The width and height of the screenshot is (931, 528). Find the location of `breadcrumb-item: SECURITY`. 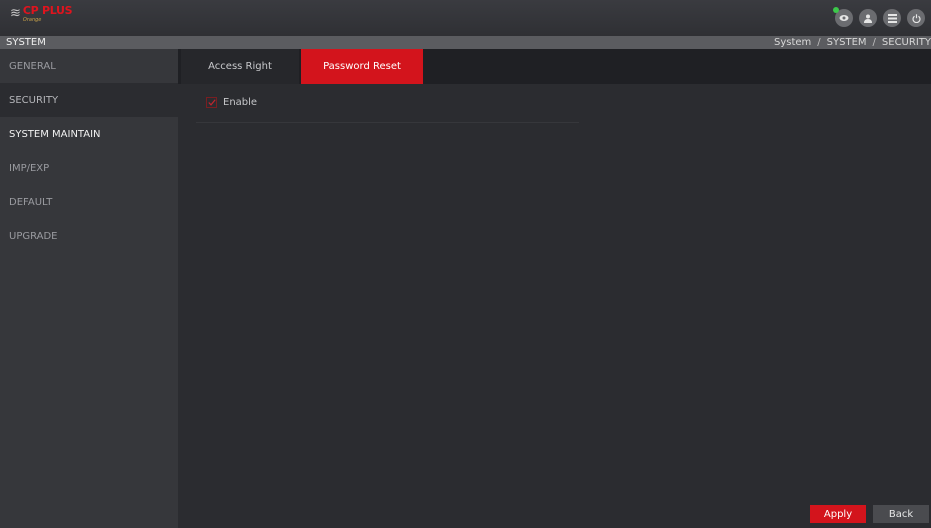

breadcrumb-item: SECURITY is located at coordinates (906, 42).